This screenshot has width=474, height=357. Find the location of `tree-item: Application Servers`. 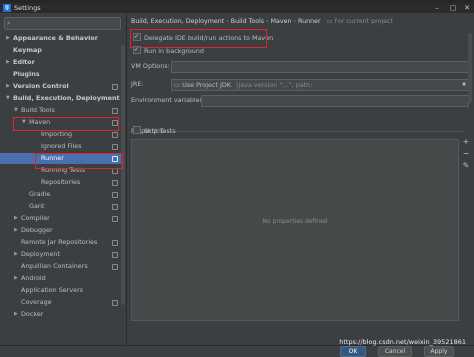

tree-item: Application Servers is located at coordinates (60, 290).